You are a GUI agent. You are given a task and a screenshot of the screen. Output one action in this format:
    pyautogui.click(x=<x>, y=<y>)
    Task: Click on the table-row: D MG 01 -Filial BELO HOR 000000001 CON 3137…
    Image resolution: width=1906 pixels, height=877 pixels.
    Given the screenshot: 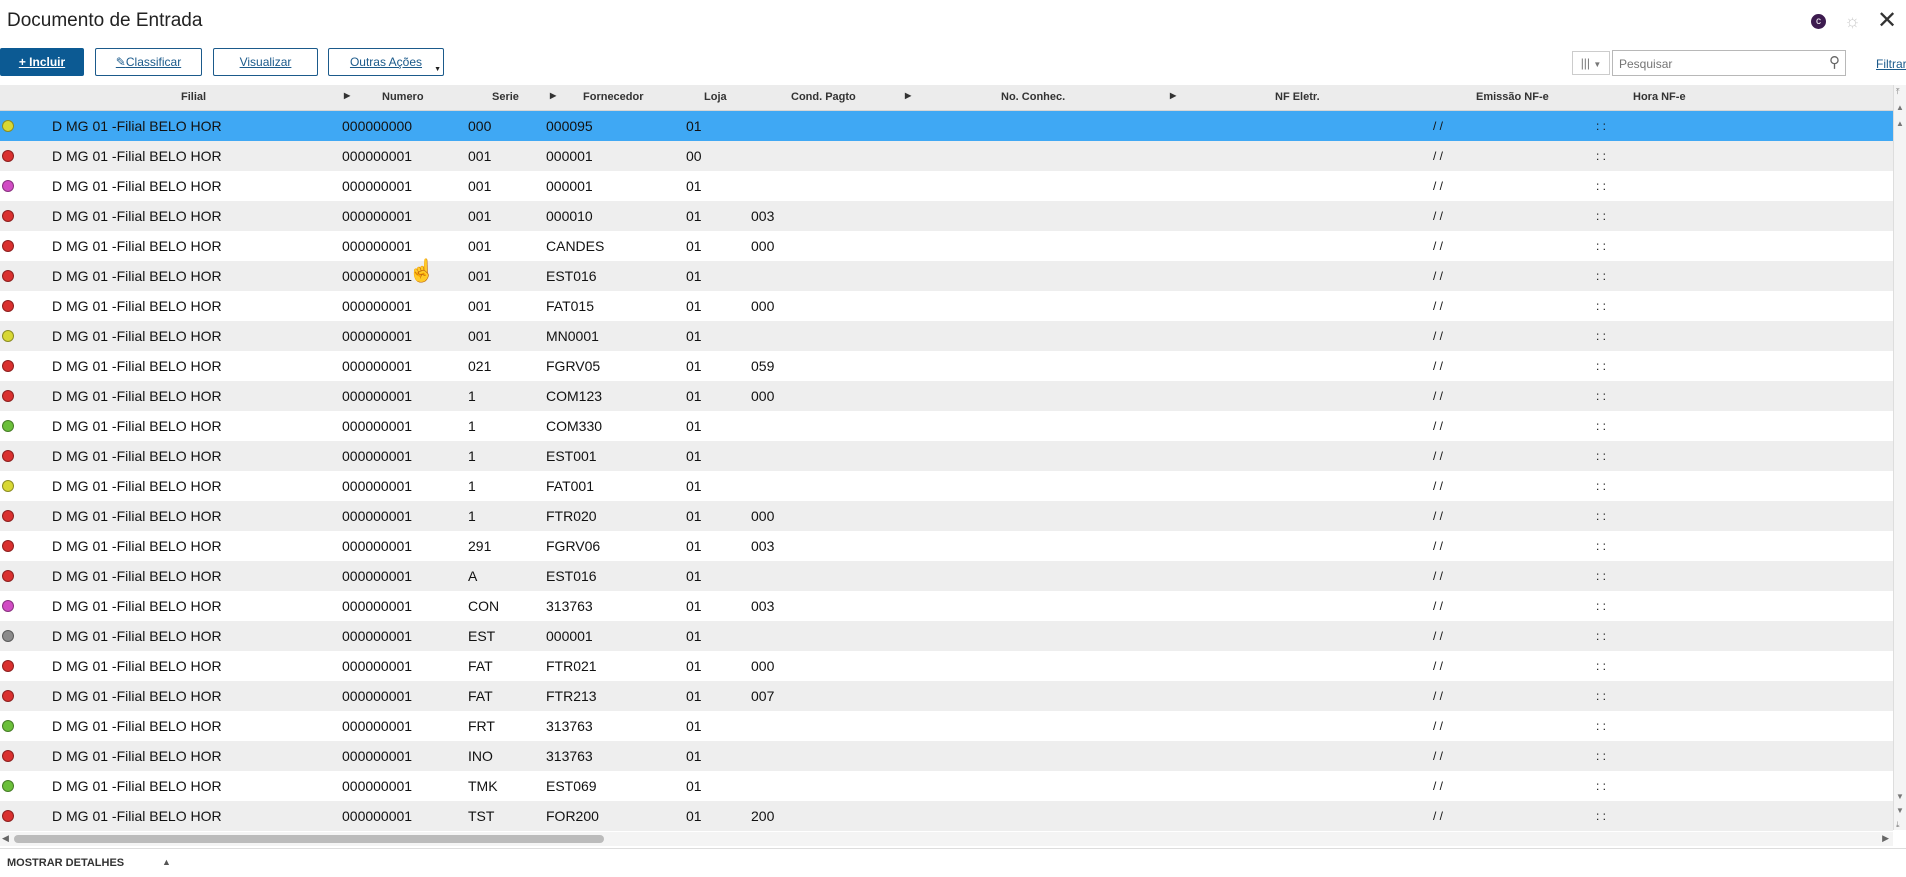 What is the action you would take?
    pyautogui.click(x=946, y=606)
    